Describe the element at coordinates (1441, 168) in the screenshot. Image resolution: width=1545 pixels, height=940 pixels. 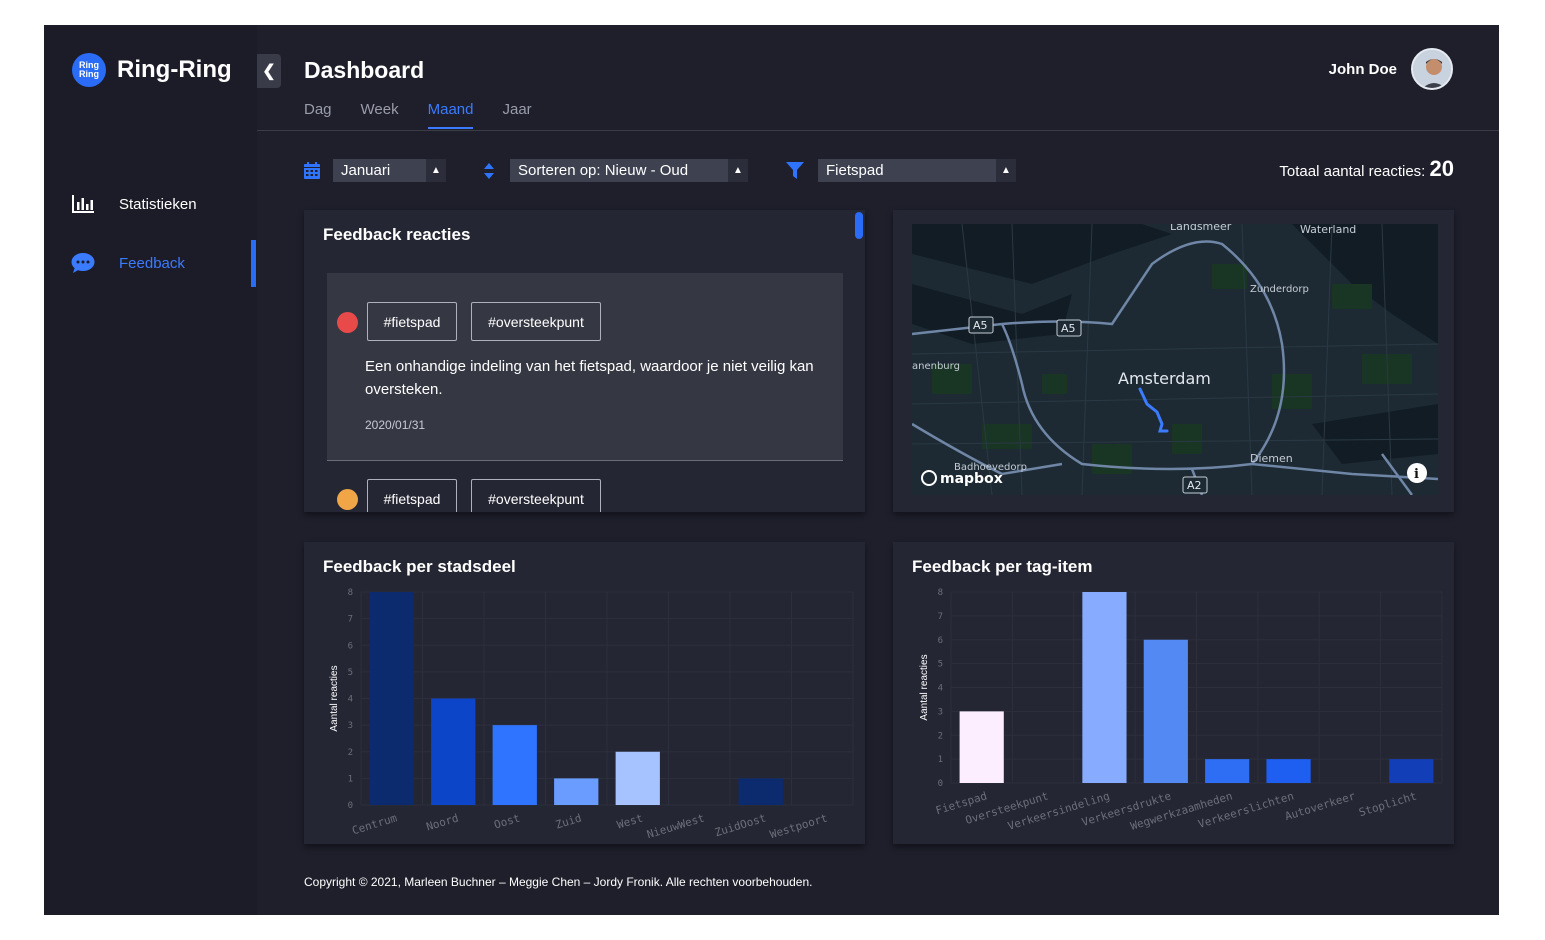
I see `total-value: 20` at that location.